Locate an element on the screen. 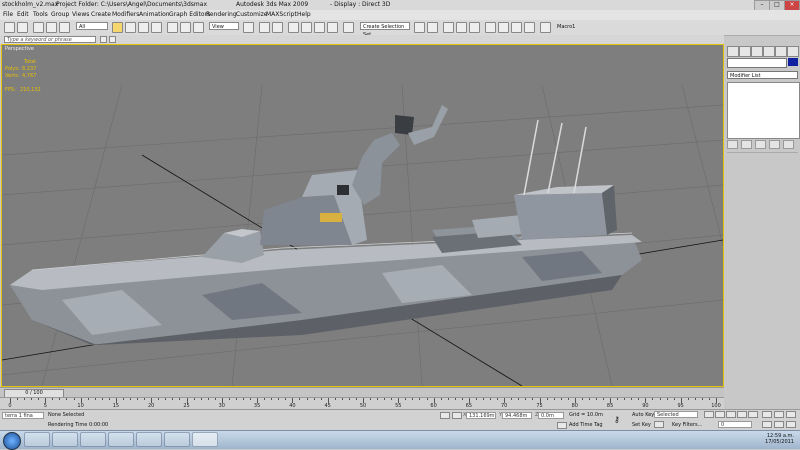 The width and height of the screenshot is (800, 450). menu-views: Views is located at coordinates (80, 14).